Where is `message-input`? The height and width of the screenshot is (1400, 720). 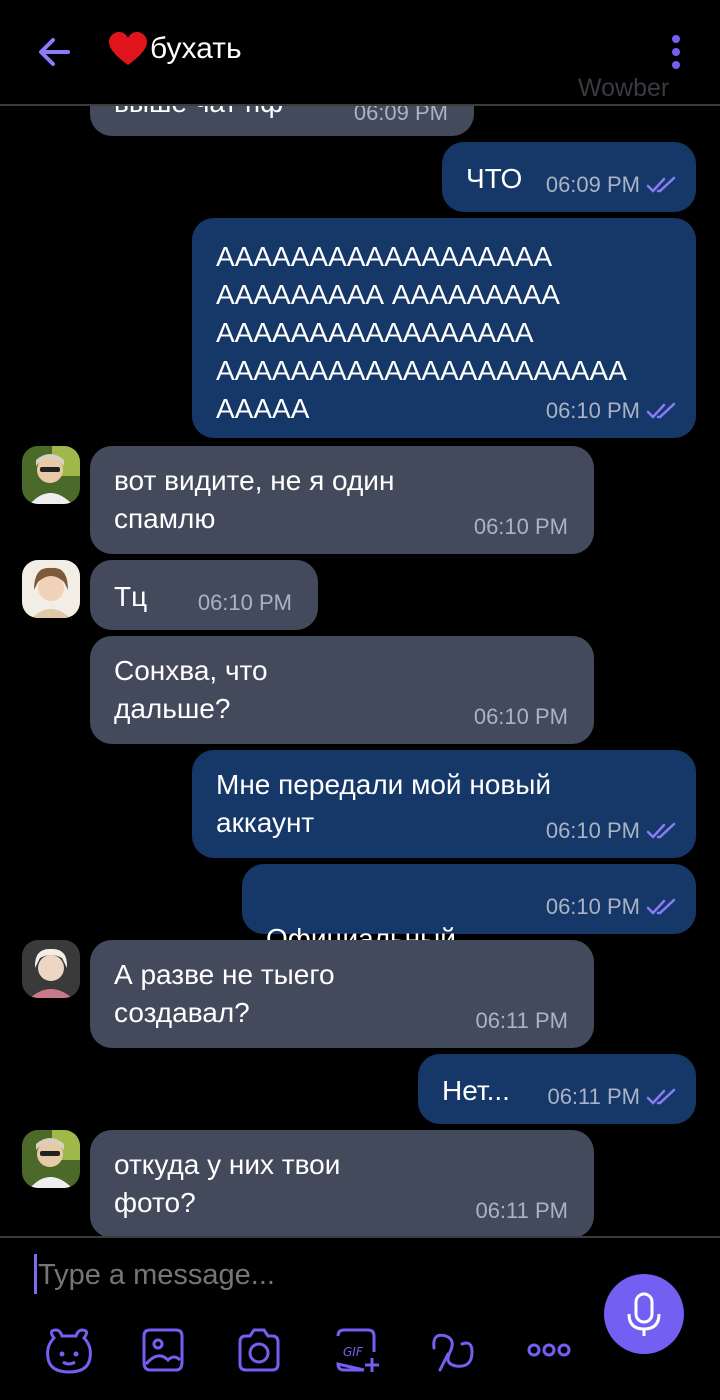
message-input is located at coordinates (308, 1275).